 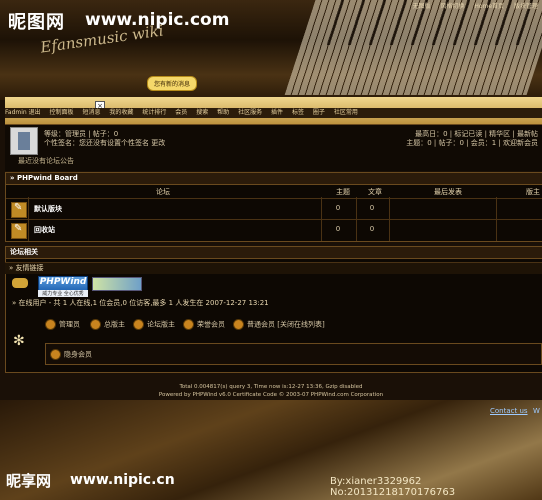 What do you see at coordinates (46, 161) in the screenshot?
I see `announcement: 最近没有论坛公告` at bounding box center [46, 161].